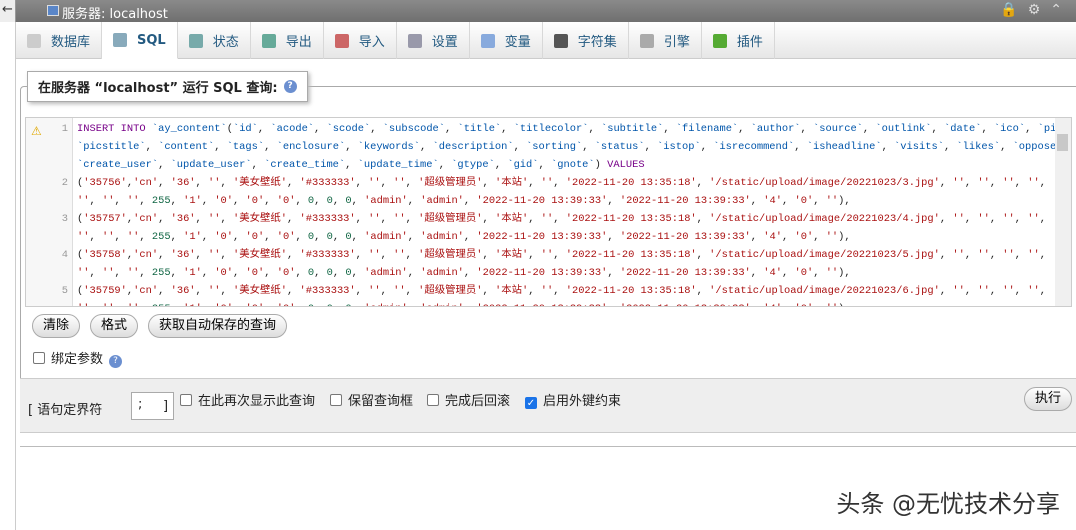 This screenshot has height=530, width=1076. I want to click on retain-box-option: 保留查询框, so click(371, 399).